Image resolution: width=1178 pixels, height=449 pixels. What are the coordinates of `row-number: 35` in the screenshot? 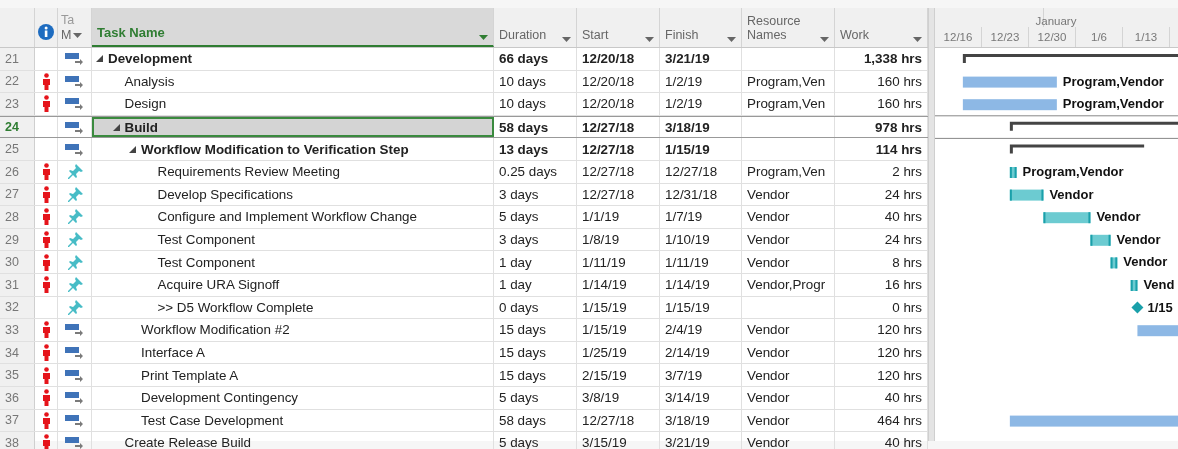 It's located at (17, 375).